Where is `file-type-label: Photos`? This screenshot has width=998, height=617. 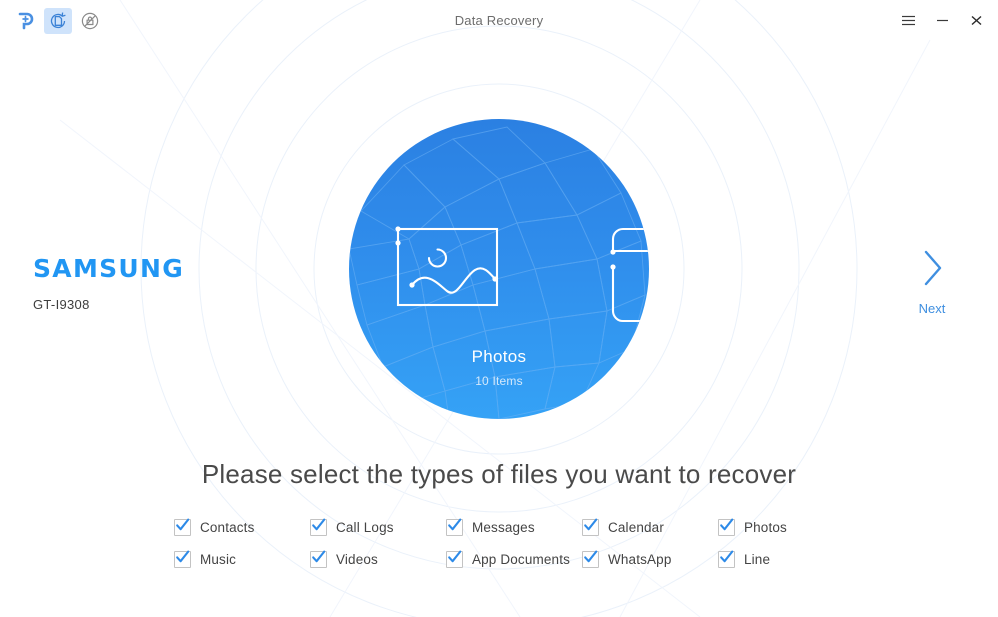
file-type-label: Photos is located at coordinates (765, 527).